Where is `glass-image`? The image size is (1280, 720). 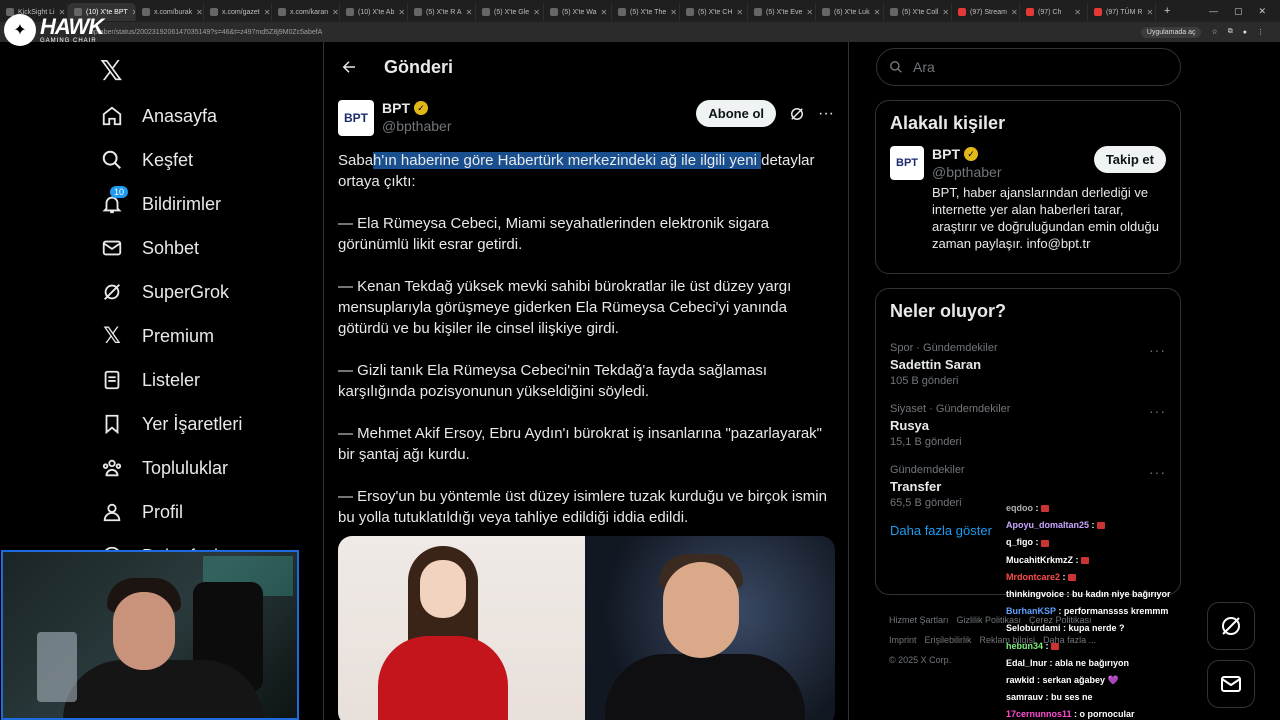
glass-image is located at coordinates (57, 667).